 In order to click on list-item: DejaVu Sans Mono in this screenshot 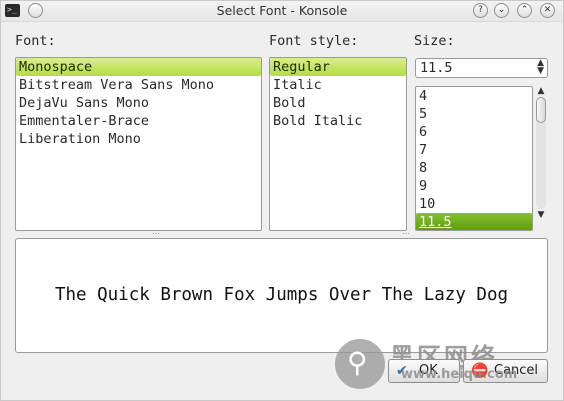, I will do `click(138, 103)`.